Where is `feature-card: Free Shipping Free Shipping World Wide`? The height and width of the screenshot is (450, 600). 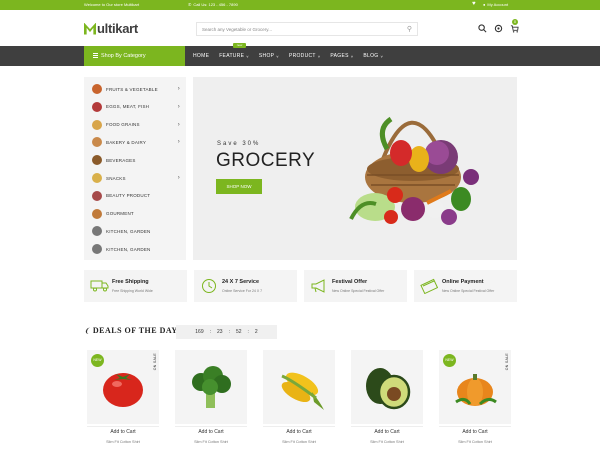 feature-card: Free Shipping Free Shipping World Wide is located at coordinates (135, 286).